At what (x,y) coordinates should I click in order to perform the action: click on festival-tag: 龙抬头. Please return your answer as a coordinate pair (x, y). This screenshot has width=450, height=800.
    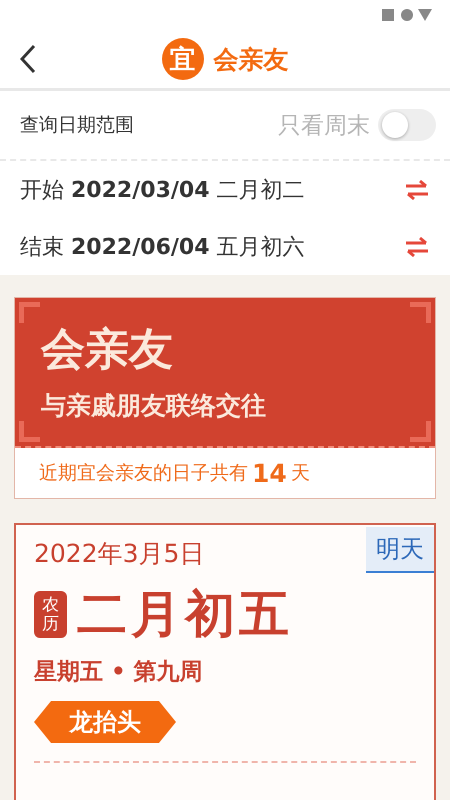
    Looking at the image, I should click on (105, 722).